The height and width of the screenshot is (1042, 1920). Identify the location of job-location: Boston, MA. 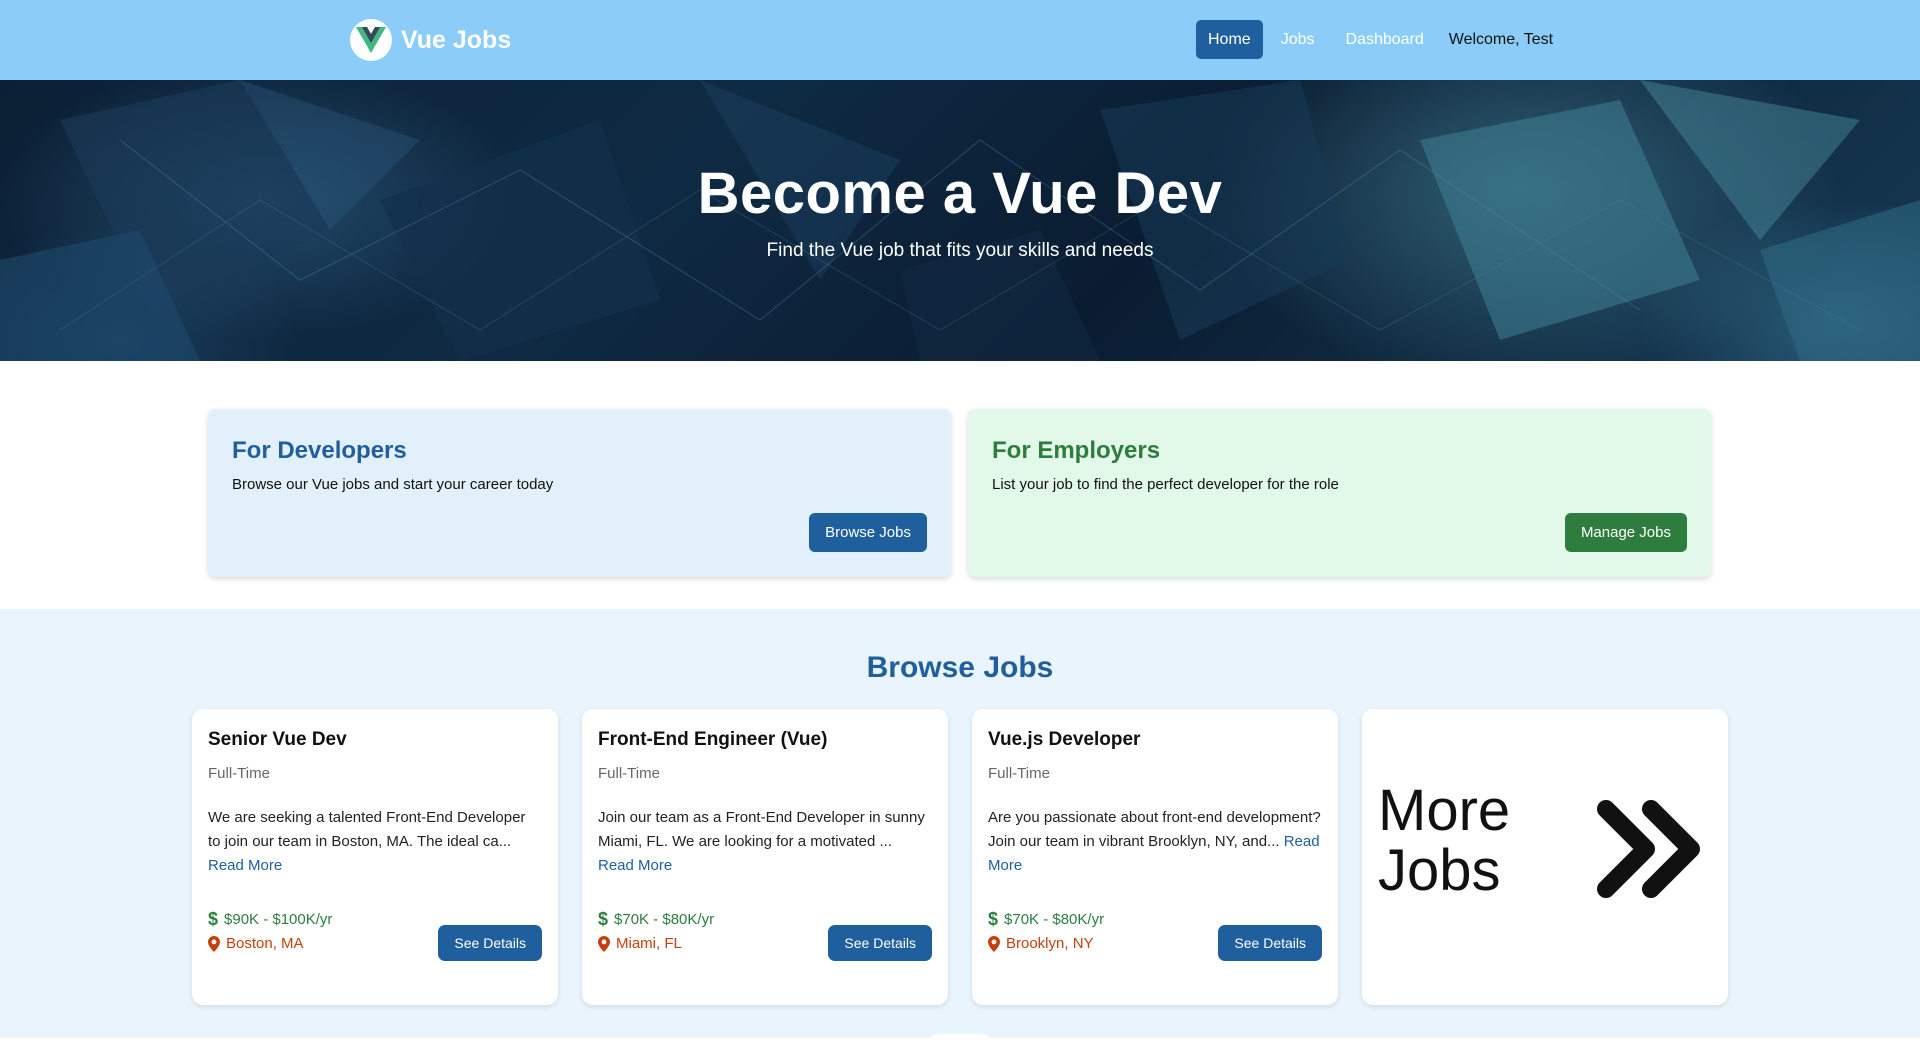
(256, 943).